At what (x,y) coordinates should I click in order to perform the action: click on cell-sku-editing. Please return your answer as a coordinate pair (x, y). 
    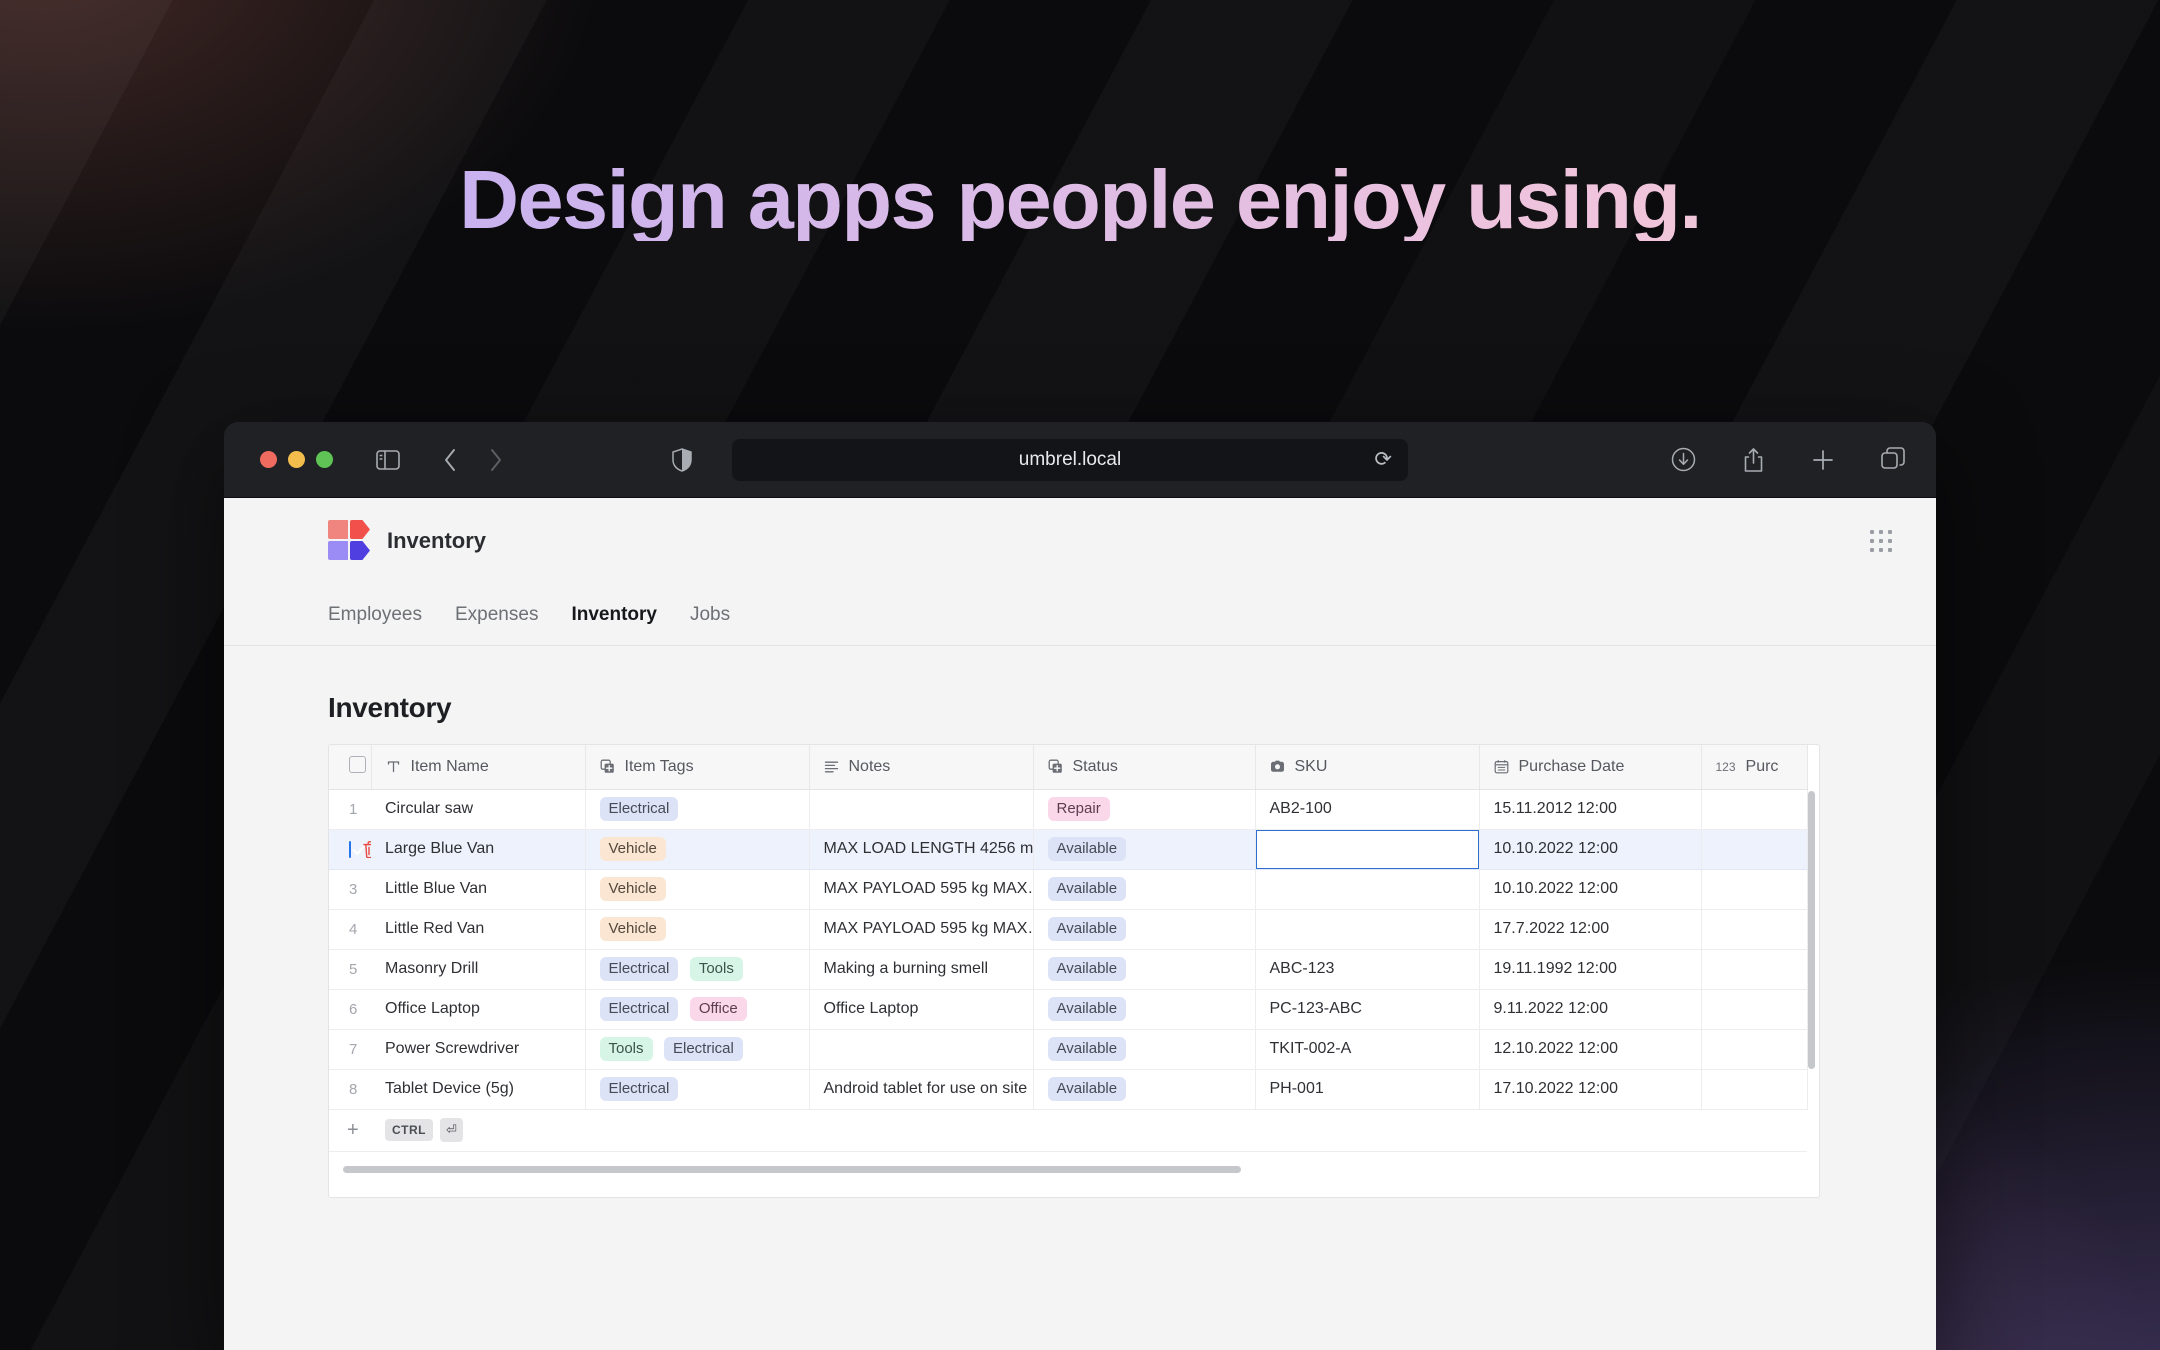
    Looking at the image, I should click on (1367, 849).